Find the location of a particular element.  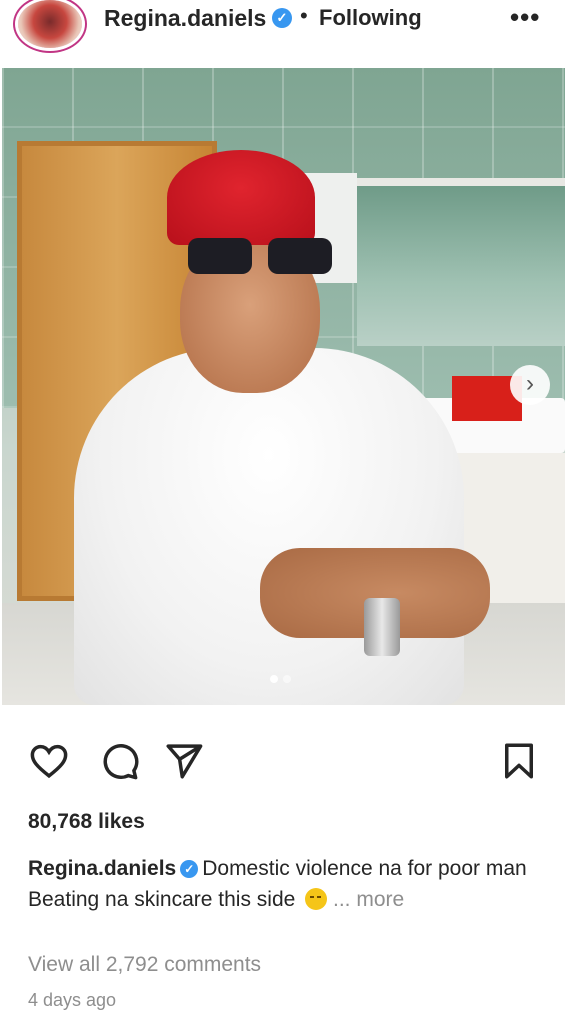

photo-watch is located at coordinates (382, 627).